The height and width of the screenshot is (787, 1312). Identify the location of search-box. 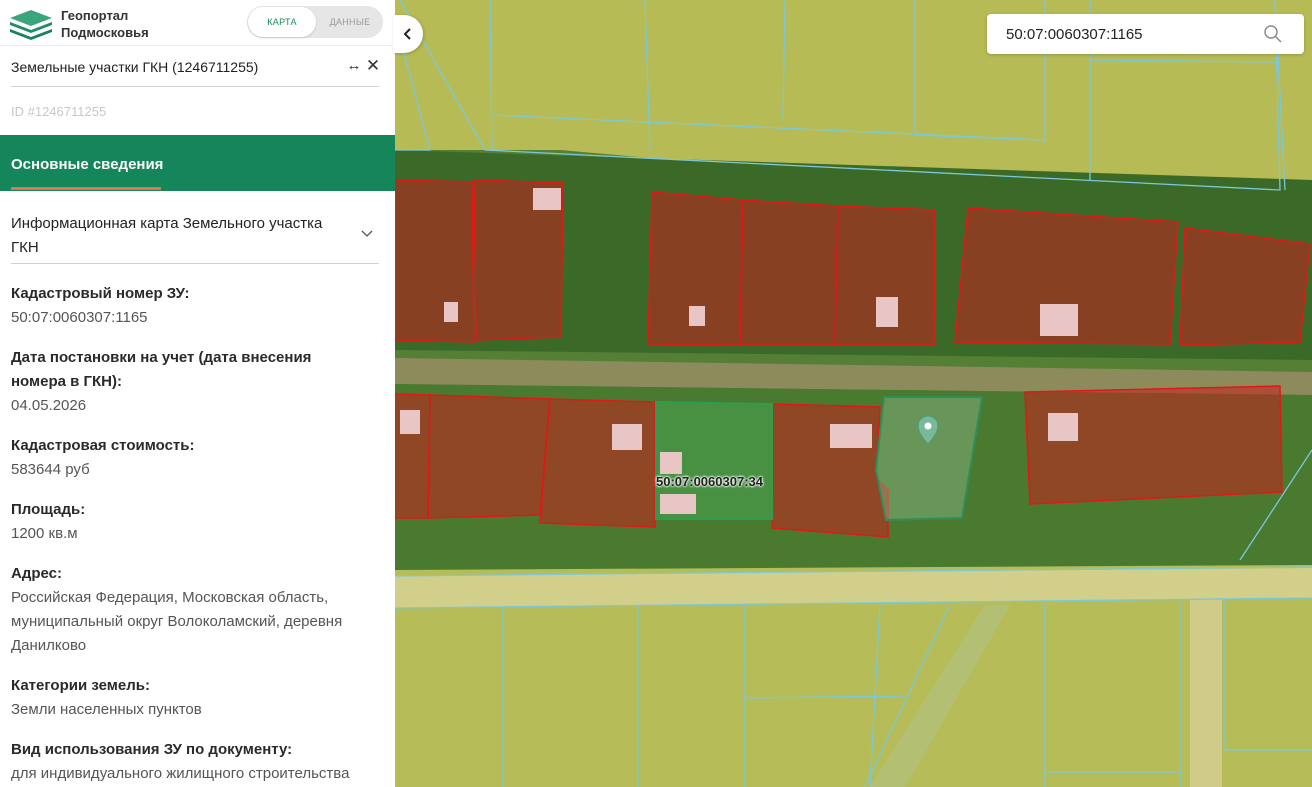
(1145, 34).